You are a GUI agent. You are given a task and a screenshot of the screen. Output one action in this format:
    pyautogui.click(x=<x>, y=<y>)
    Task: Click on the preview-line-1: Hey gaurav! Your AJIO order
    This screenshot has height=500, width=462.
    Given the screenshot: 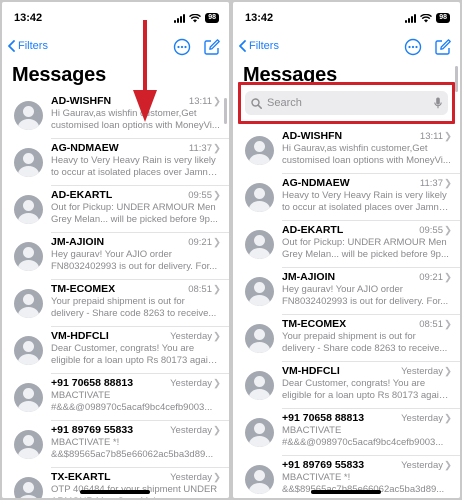 What is the action you would take?
    pyautogui.click(x=111, y=254)
    